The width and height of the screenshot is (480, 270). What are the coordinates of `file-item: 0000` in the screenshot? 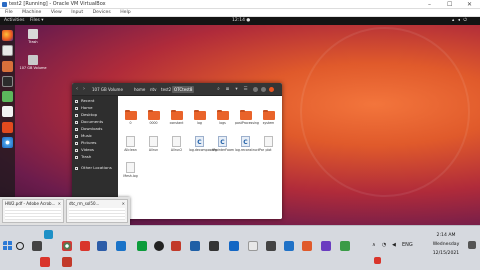 It's located at (153, 117).